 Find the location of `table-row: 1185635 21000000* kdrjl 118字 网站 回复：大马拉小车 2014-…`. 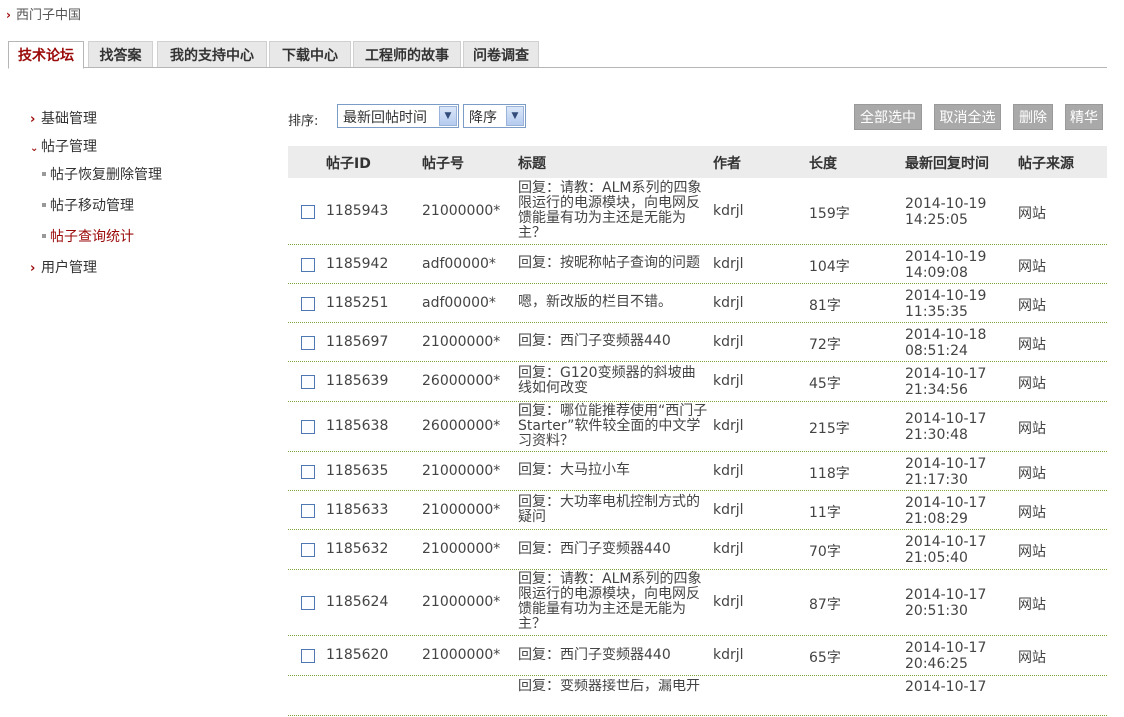

table-row: 1185635 21000000* kdrjl 118字 网站 回复：大马拉小车 2014-… is located at coordinates (697, 471).